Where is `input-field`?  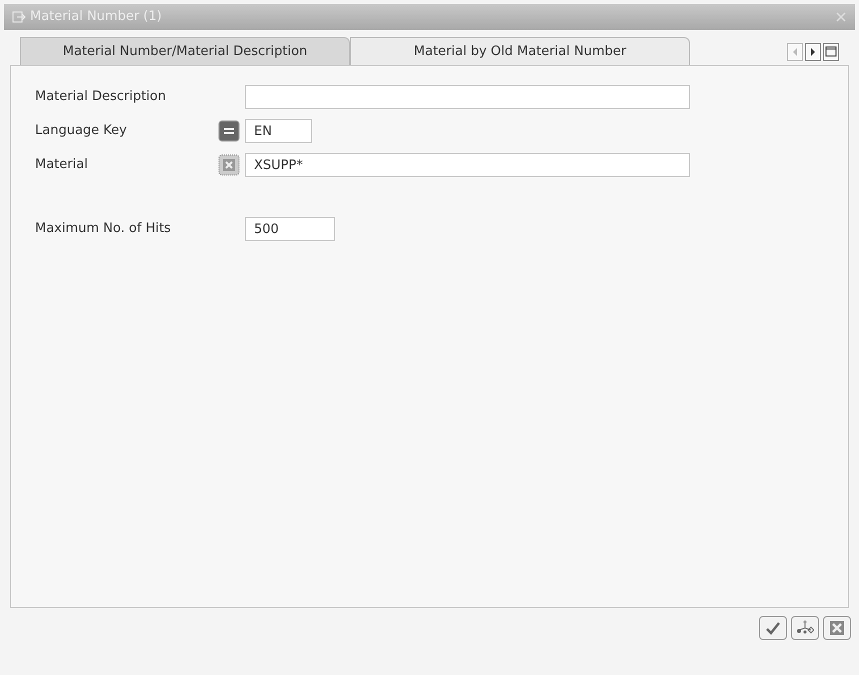 input-field is located at coordinates (467, 97).